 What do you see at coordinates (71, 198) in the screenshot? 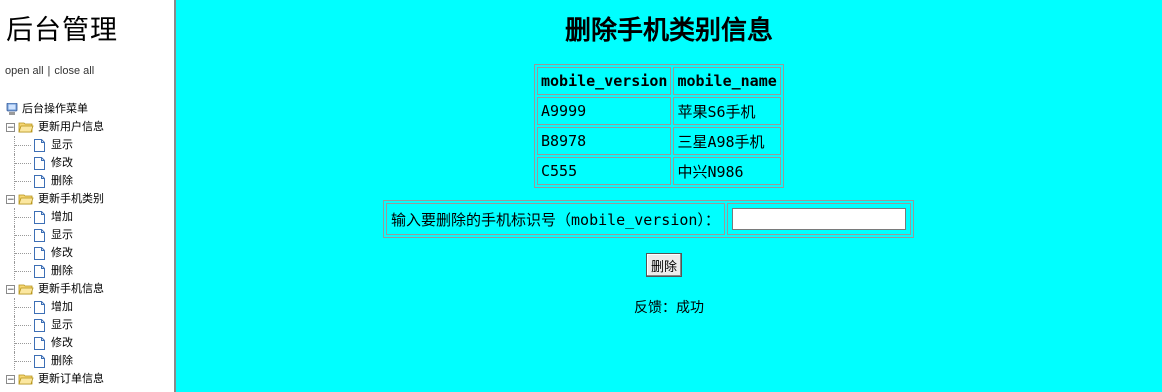
I see `tree-group-label: 更新手机类别` at bounding box center [71, 198].